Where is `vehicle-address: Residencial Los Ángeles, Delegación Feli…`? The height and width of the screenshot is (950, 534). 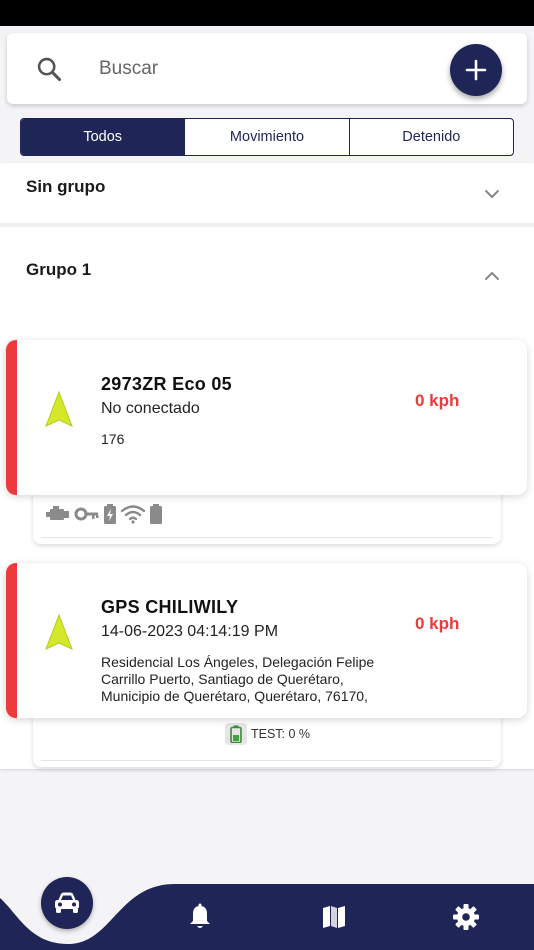
vehicle-address: Residencial Los Ángeles, Delegación Feli… is located at coordinates (238, 679).